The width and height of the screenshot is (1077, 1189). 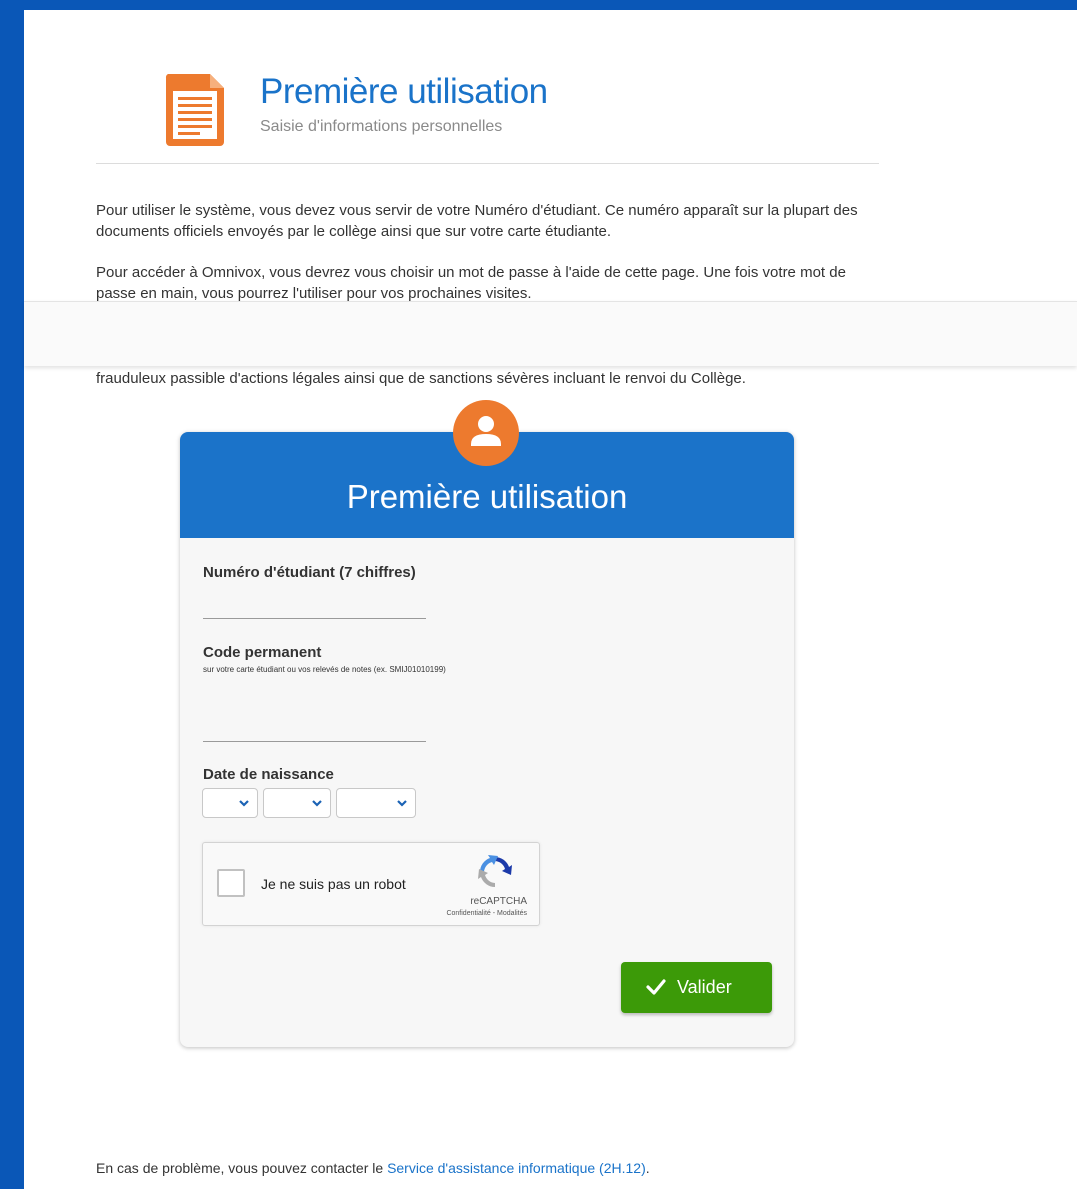 I want to click on page-subtitle: Saisie d'informations personnelles, so click(x=381, y=126).